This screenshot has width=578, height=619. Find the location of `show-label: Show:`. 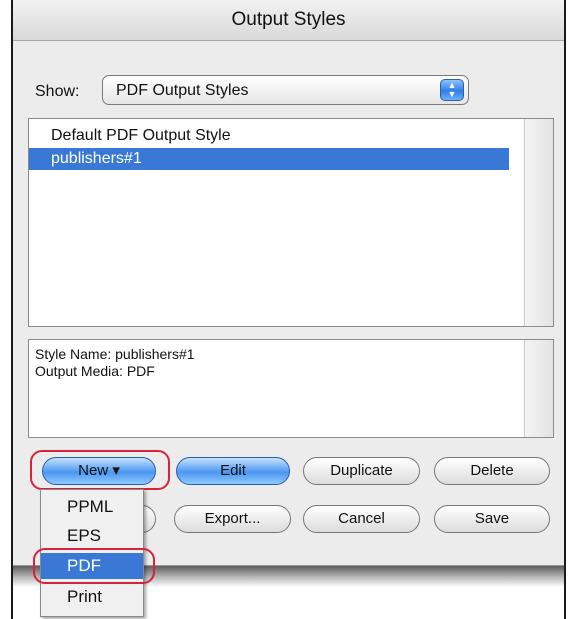

show-label: Show: is located at coordinates (57, 91).